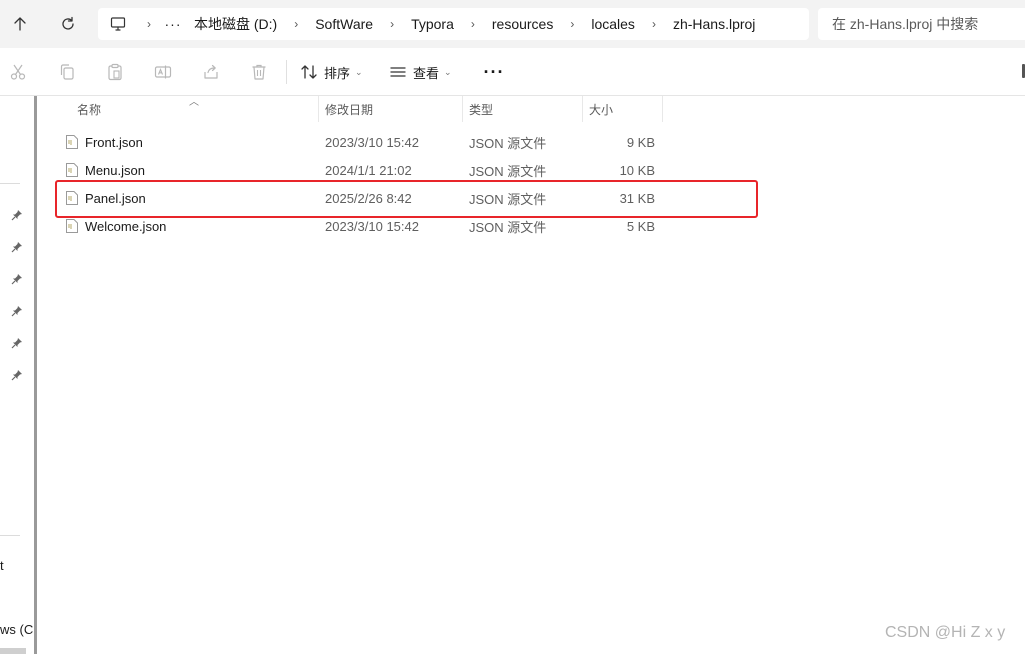 Image resolution: width=1025 pixels, height=654 pixels. I want to click on breadcrumb-more: ···, so click(173, 24).